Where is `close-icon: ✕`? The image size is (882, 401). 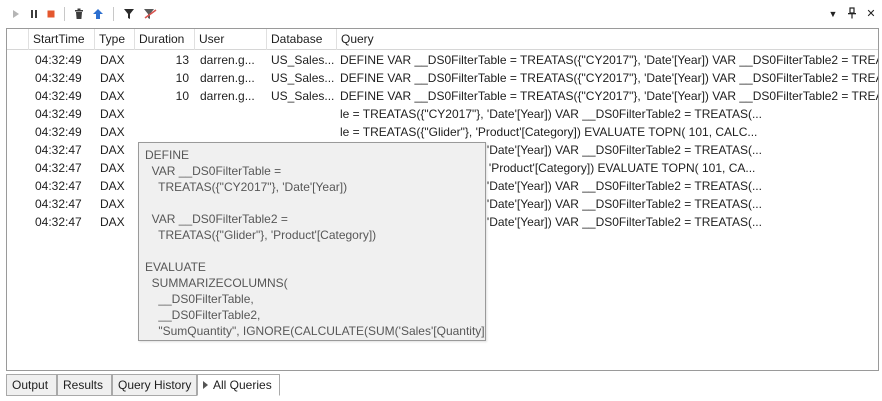 close-icon: ✕ is located at coordinates (871, 14).